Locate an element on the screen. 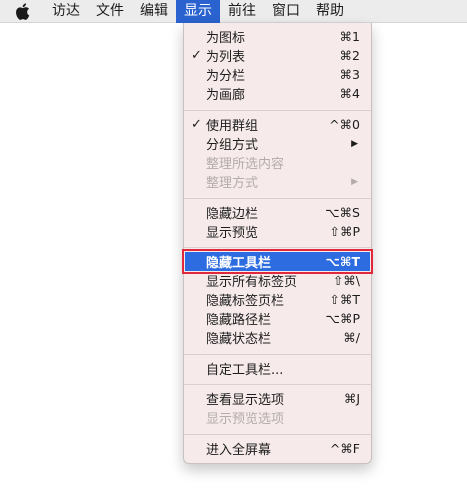  menu-item-label: 显示预览选项 is located at coordinates (245, 419).